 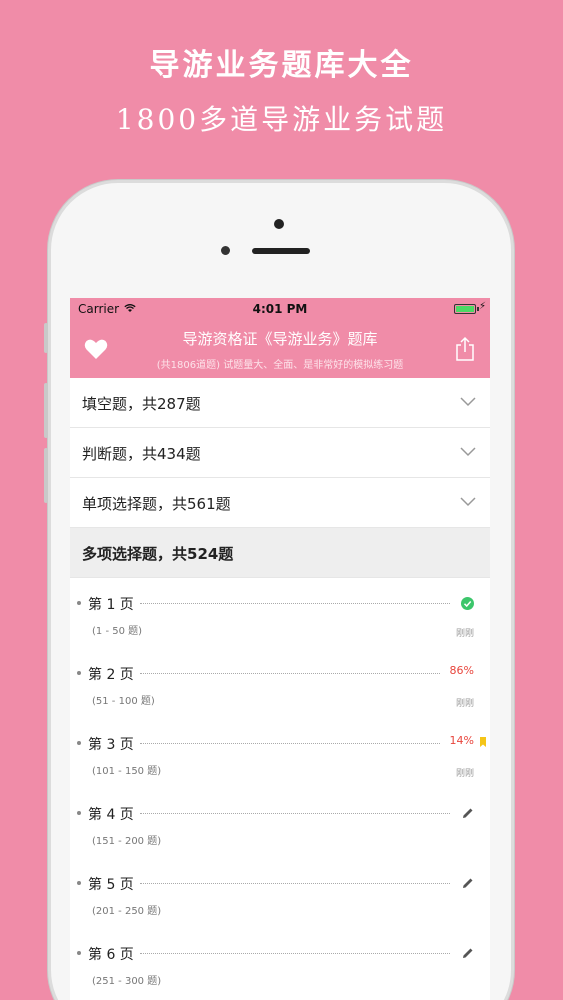 I want to click on page-range: (1 - 50 题), so click(x=117, y=631).